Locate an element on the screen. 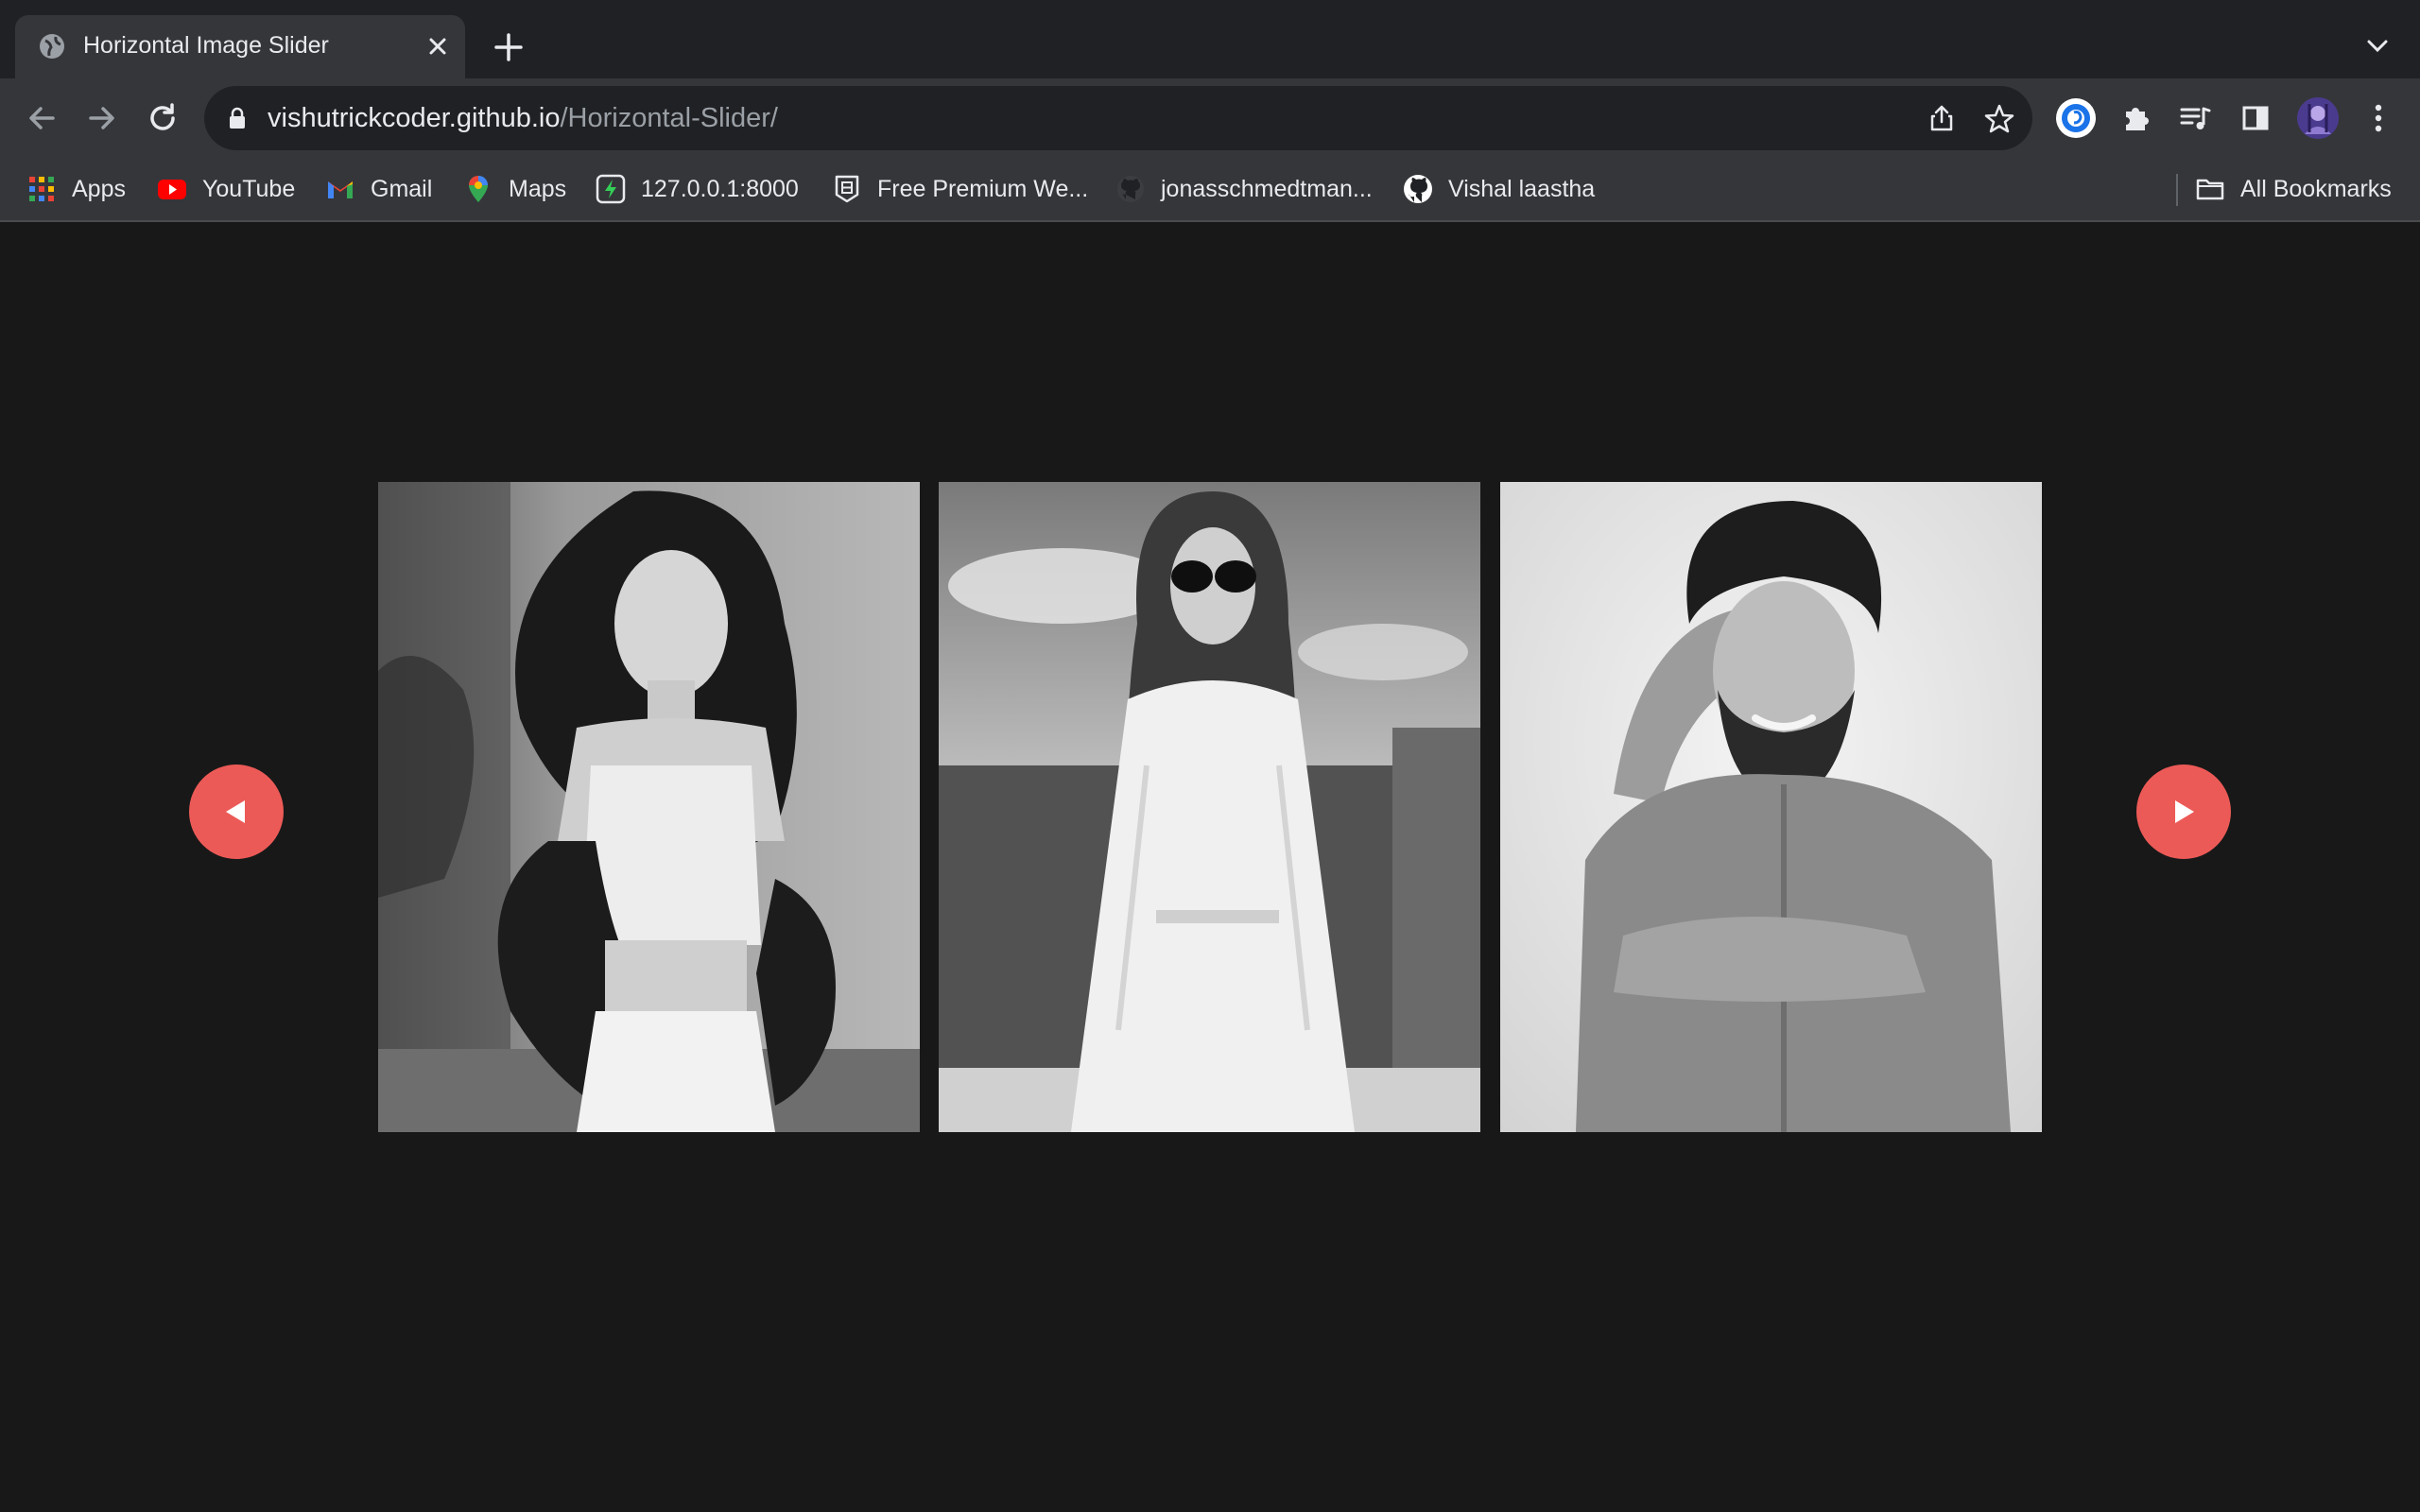  side-panel-icon is located at coordinates (2255, 118).